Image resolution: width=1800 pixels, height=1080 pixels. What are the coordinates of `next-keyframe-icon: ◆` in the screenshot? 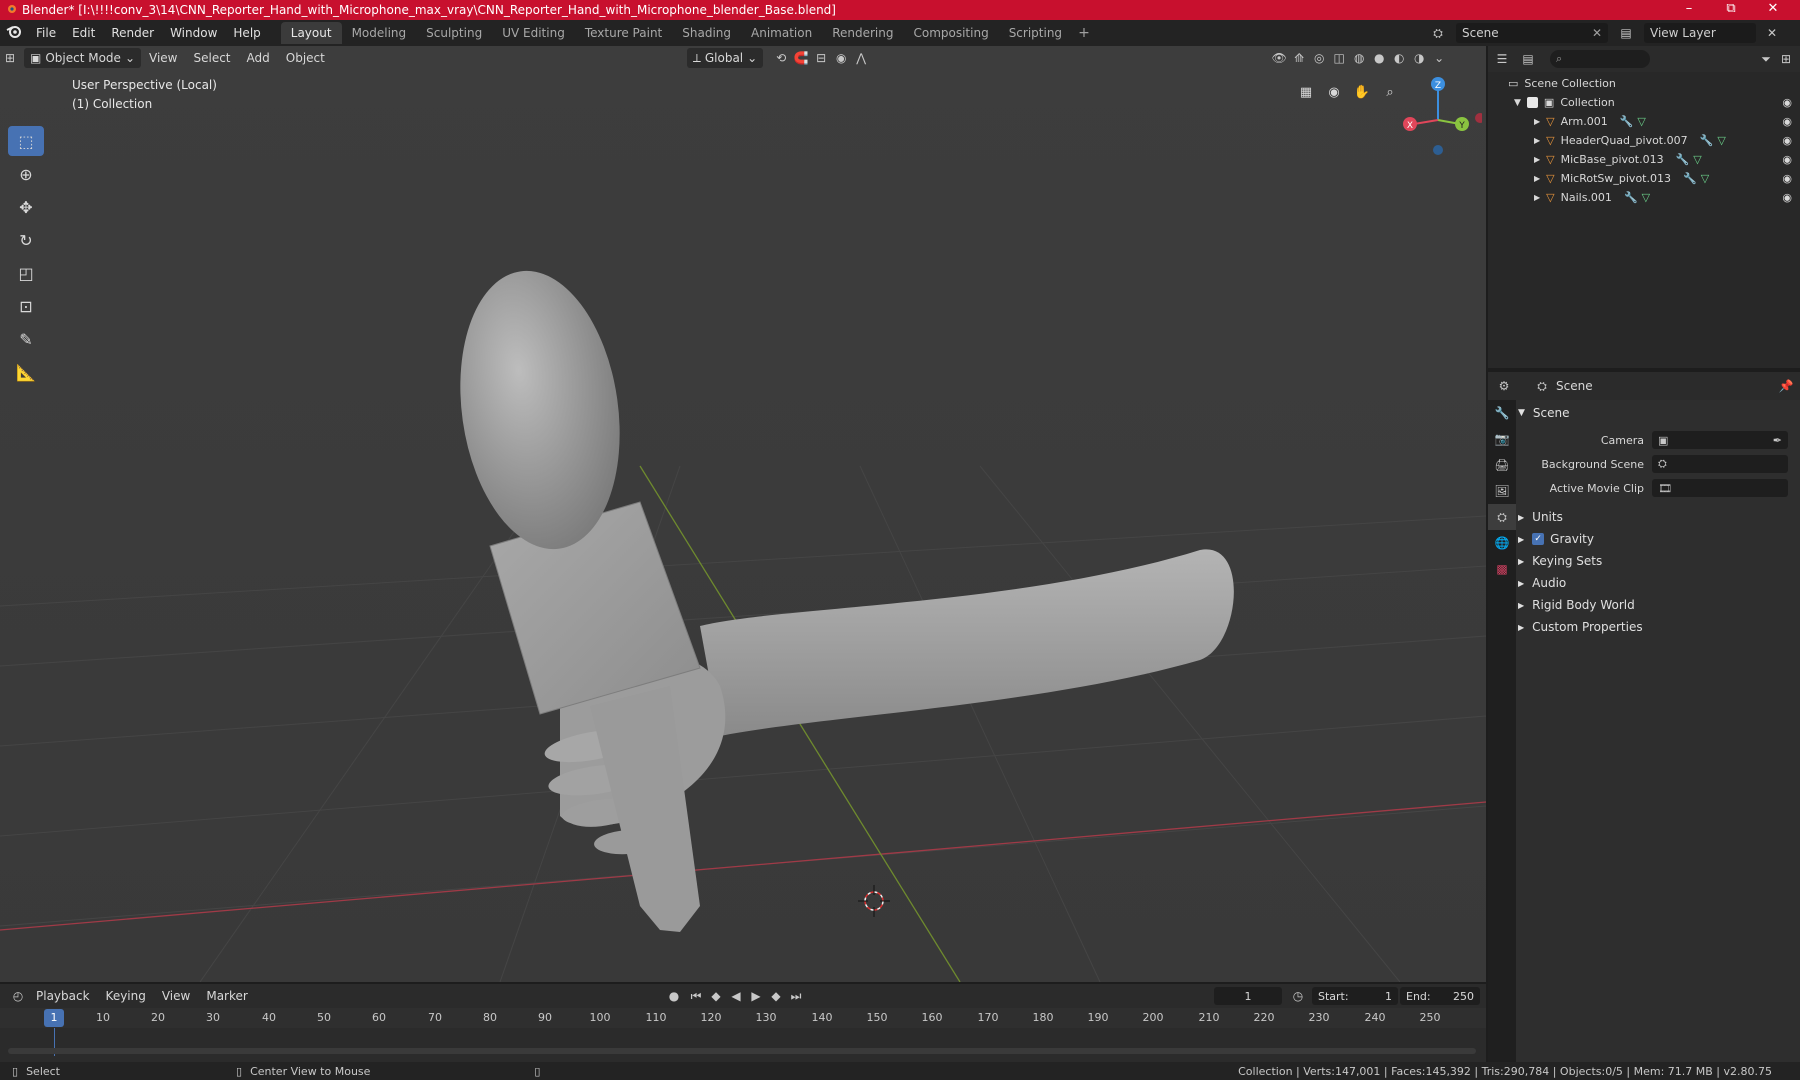 It's located at (776, 996).